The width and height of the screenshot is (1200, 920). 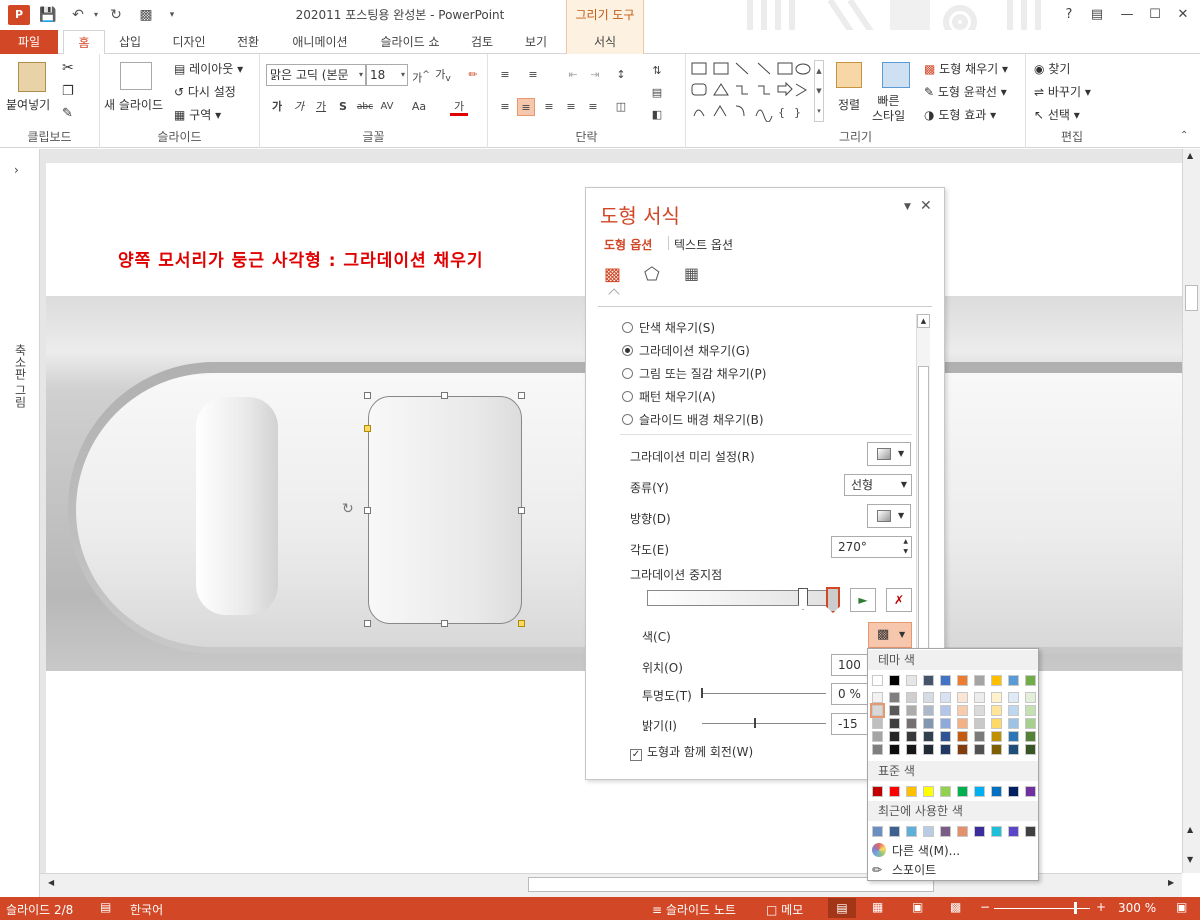 I want to click on add-stop-icon: ►, so click(x=863, y=600).